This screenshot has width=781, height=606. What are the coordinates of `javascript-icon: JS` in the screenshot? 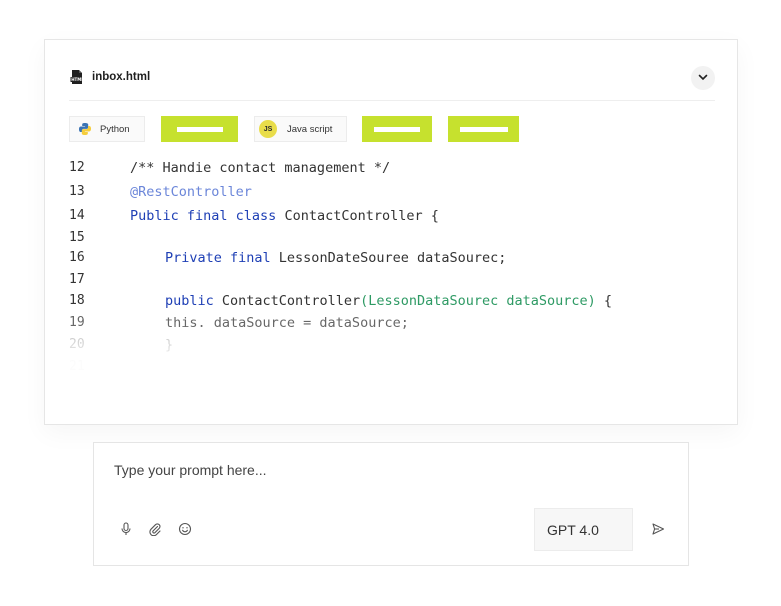 It's located at (268, 129).